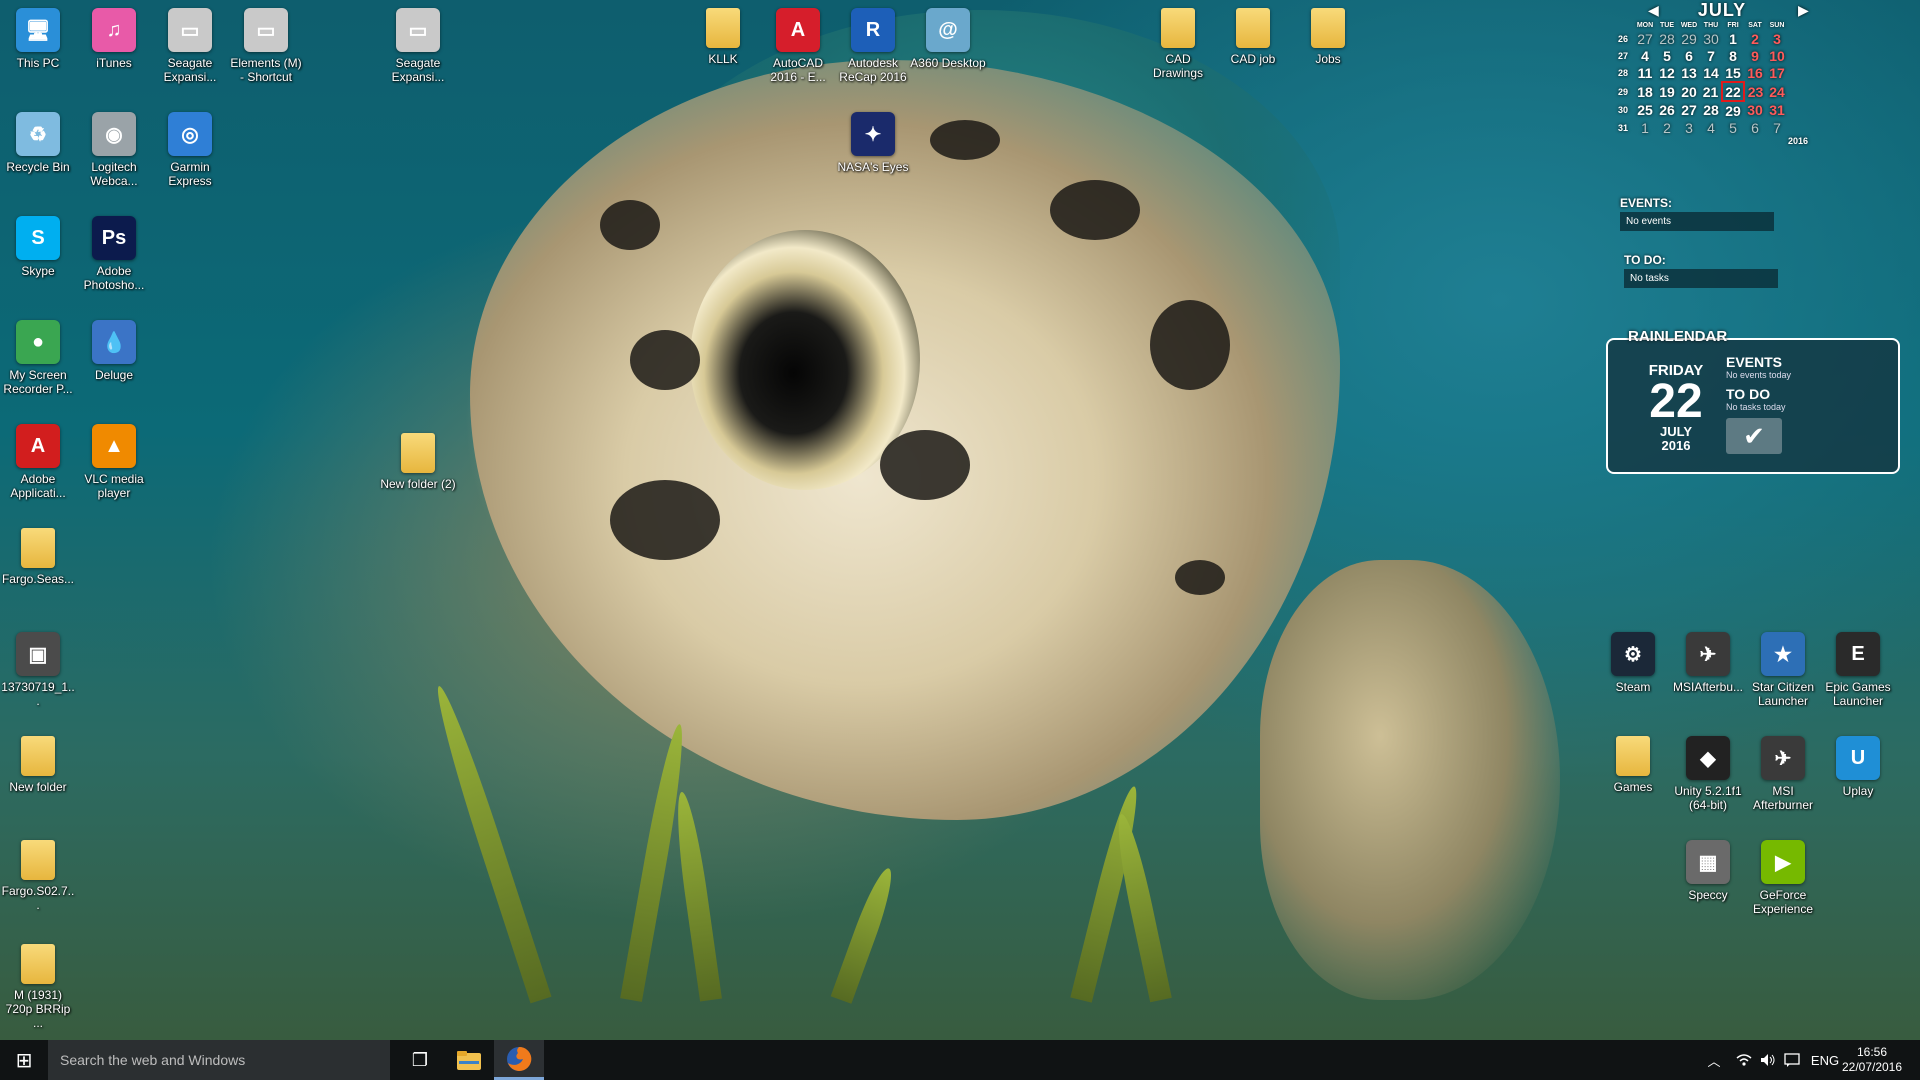 Image resolution: width=1920 pixels, height=1080 pixels. What do you see at coordinates (38, 39) in the screenshot?
I see `desktop-icon: 🖥 This PC` at bounding box center [38, 39].